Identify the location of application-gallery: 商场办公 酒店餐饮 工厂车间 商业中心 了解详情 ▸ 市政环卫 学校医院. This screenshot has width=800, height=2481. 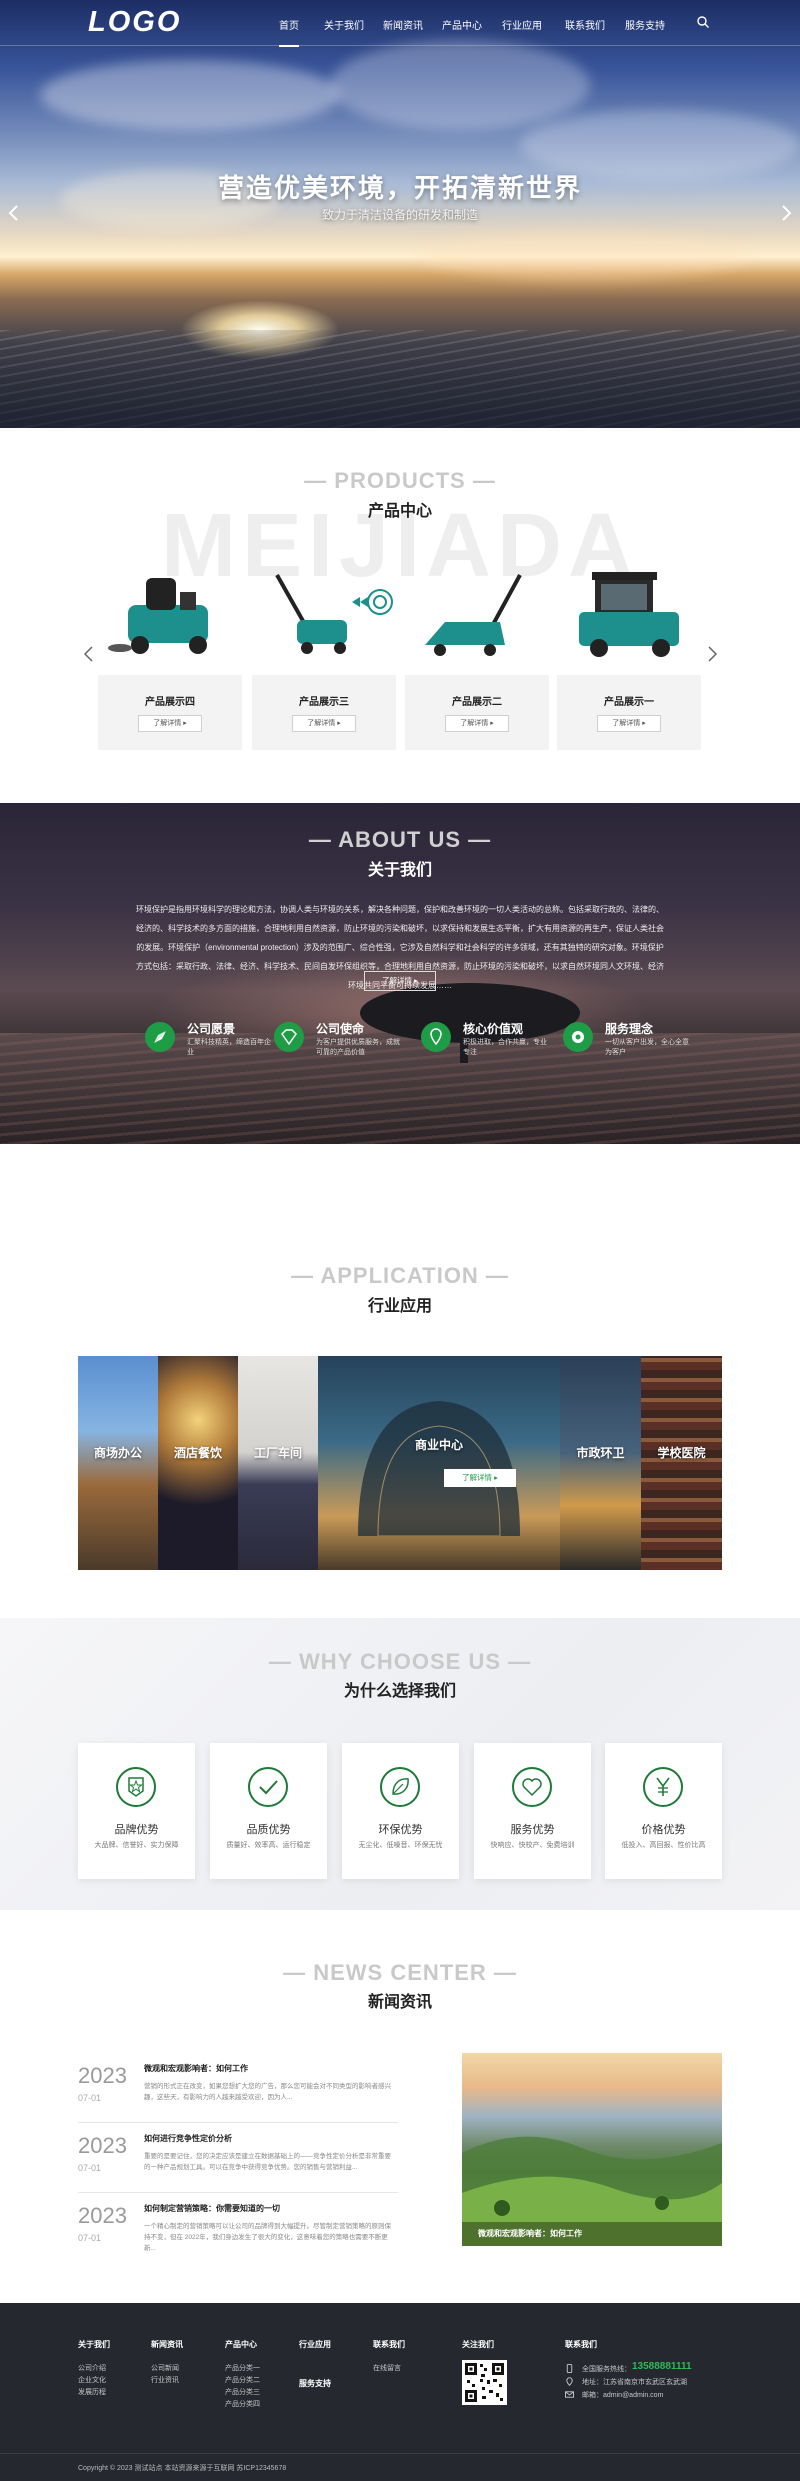
(400, 1463).